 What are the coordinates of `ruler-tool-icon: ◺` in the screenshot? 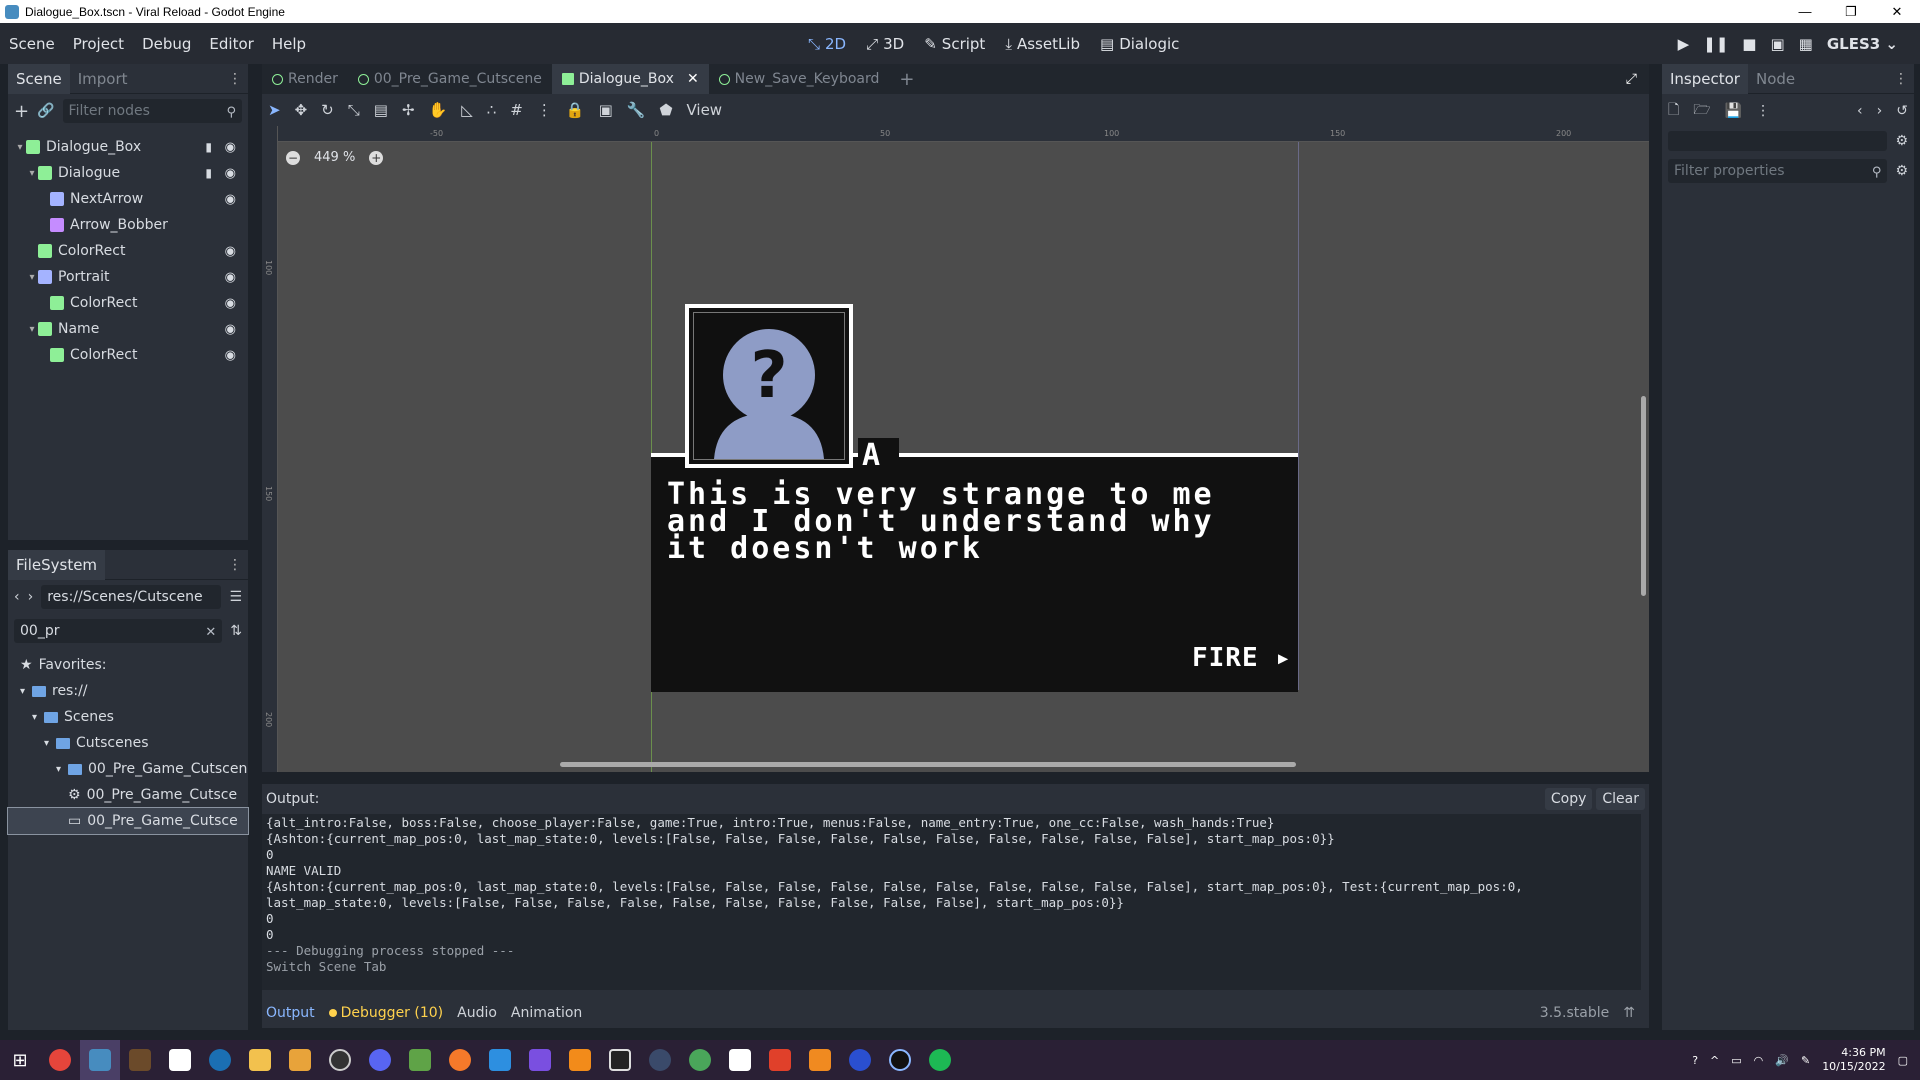 It's located at (467, 110).